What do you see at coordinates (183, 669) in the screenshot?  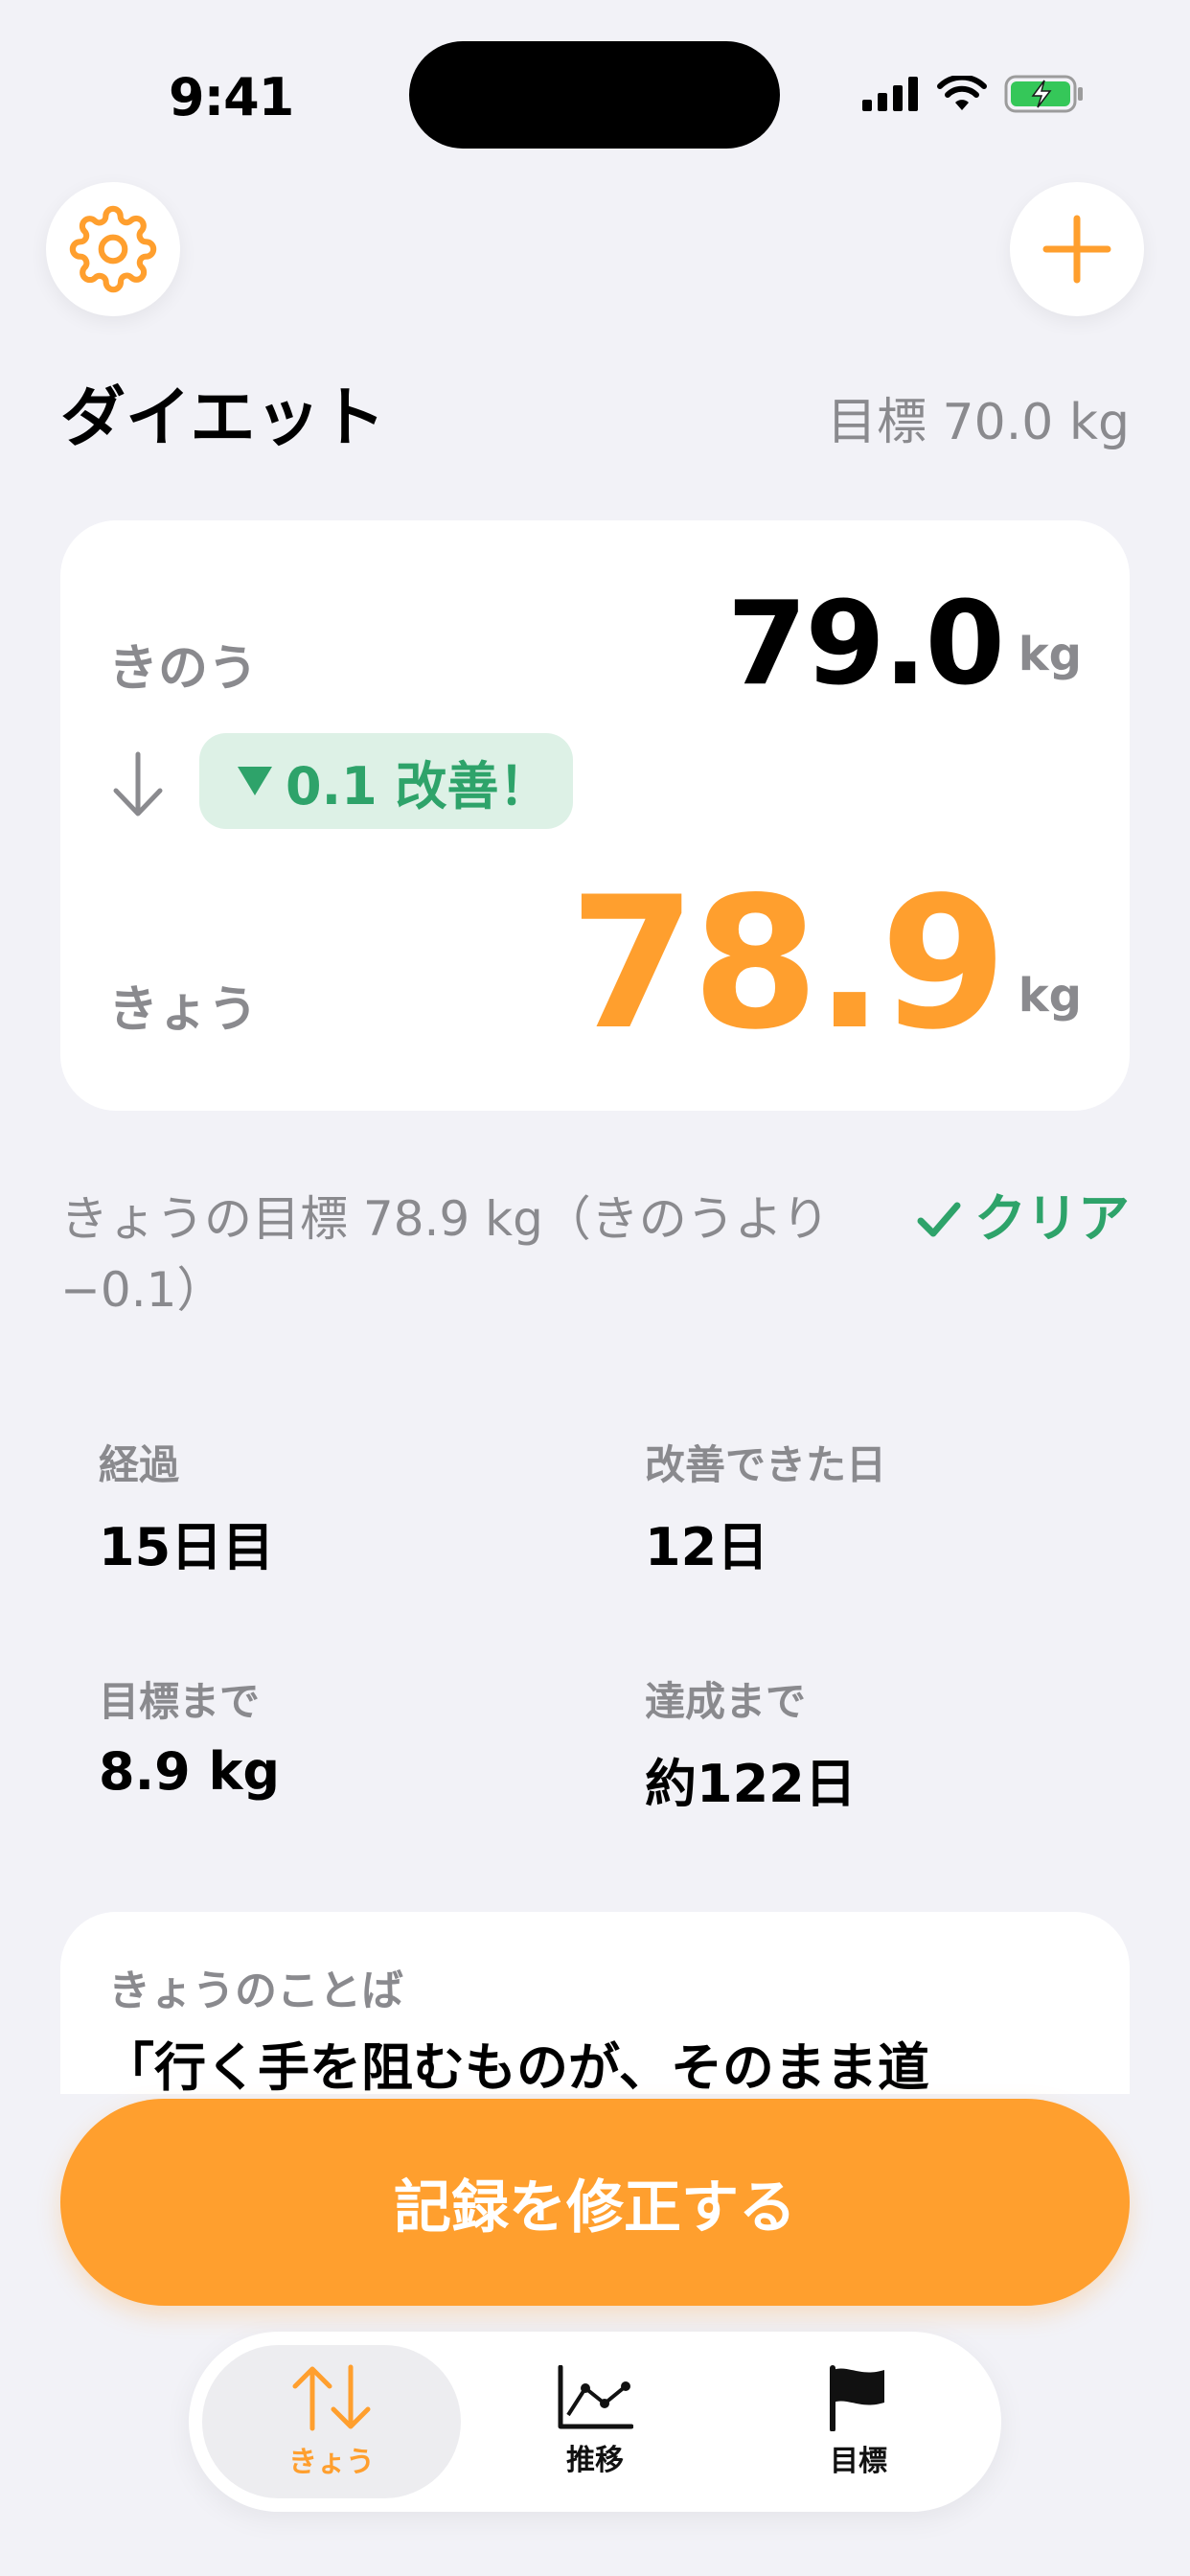 I see `yesterday-label: きのう` at bounding box center [183, 669].